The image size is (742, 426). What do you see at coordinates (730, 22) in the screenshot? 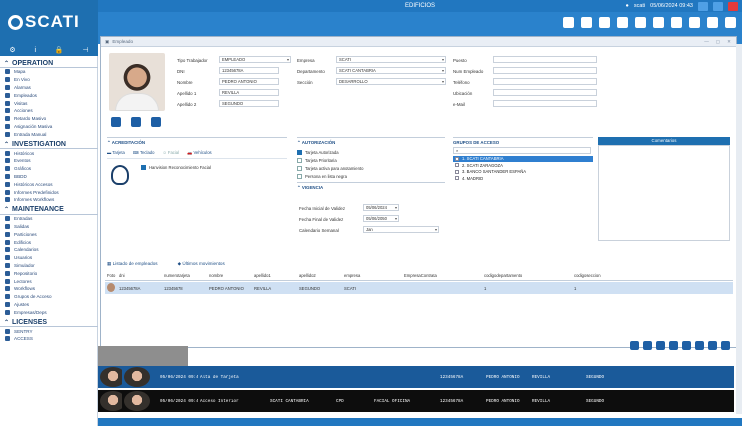
I see `link-icon` at bounding box center [730, 22].